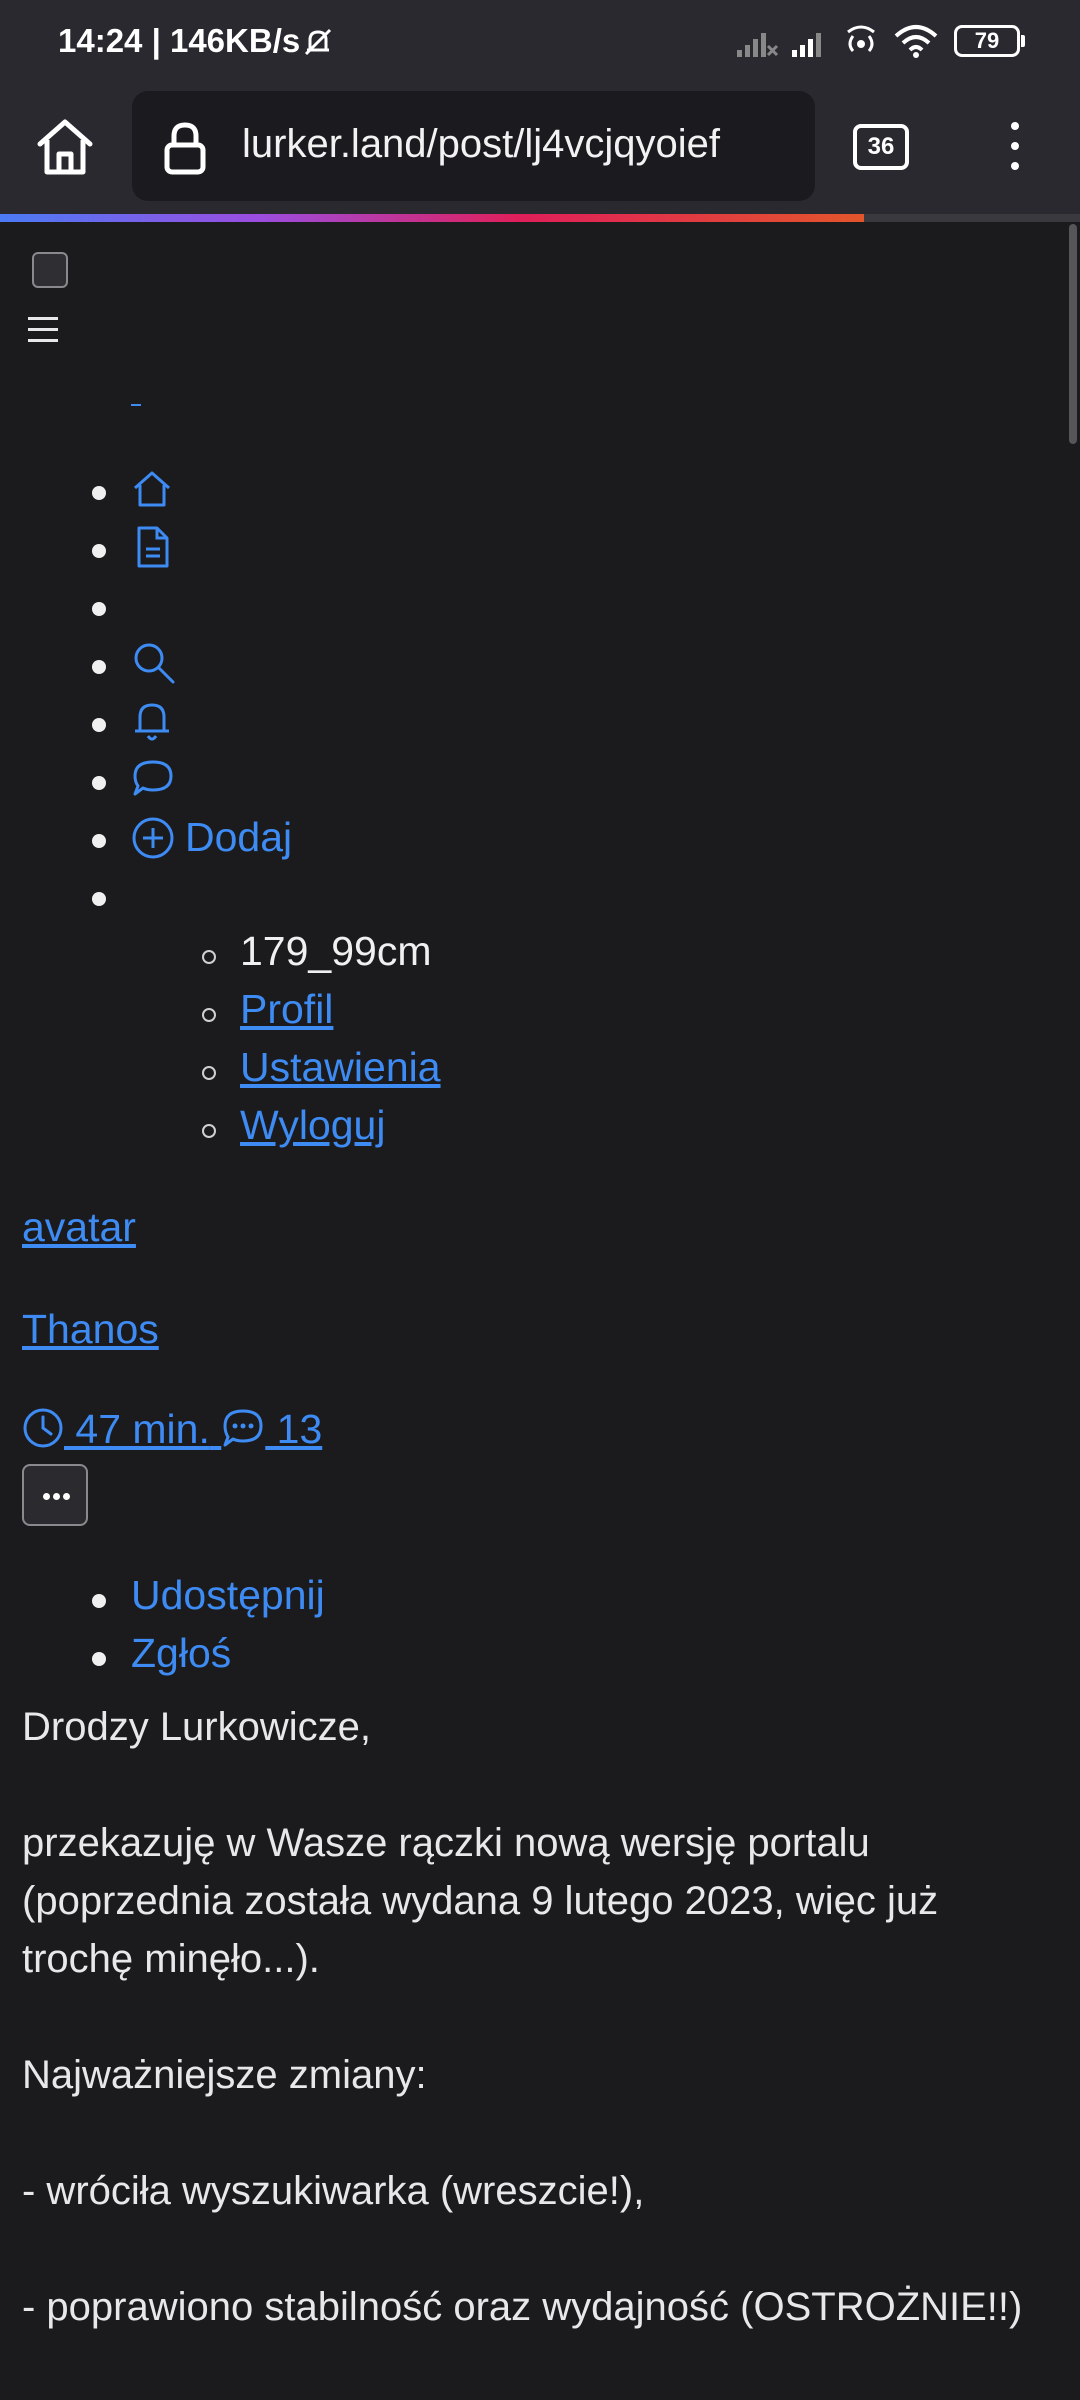  I want to click on page-load-progress, so click(540, 218).